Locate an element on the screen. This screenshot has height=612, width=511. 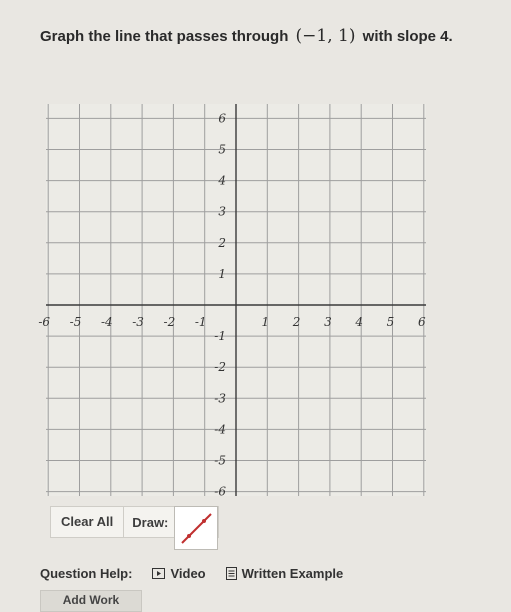
question-help: Question Help: Video Written Example is located at coordinates (191, 573).